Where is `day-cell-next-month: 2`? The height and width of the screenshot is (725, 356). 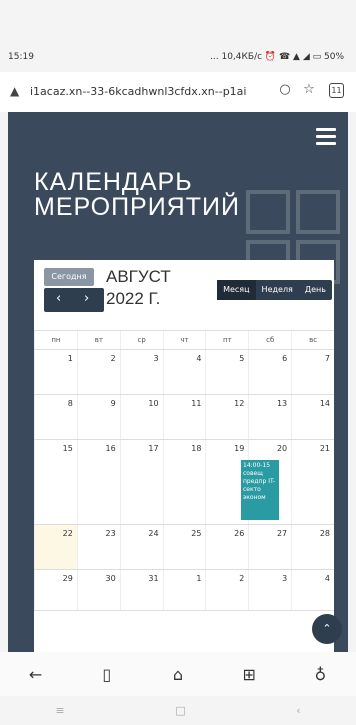 day-cell-next-month: 2 is located at coordinates (226, 590).